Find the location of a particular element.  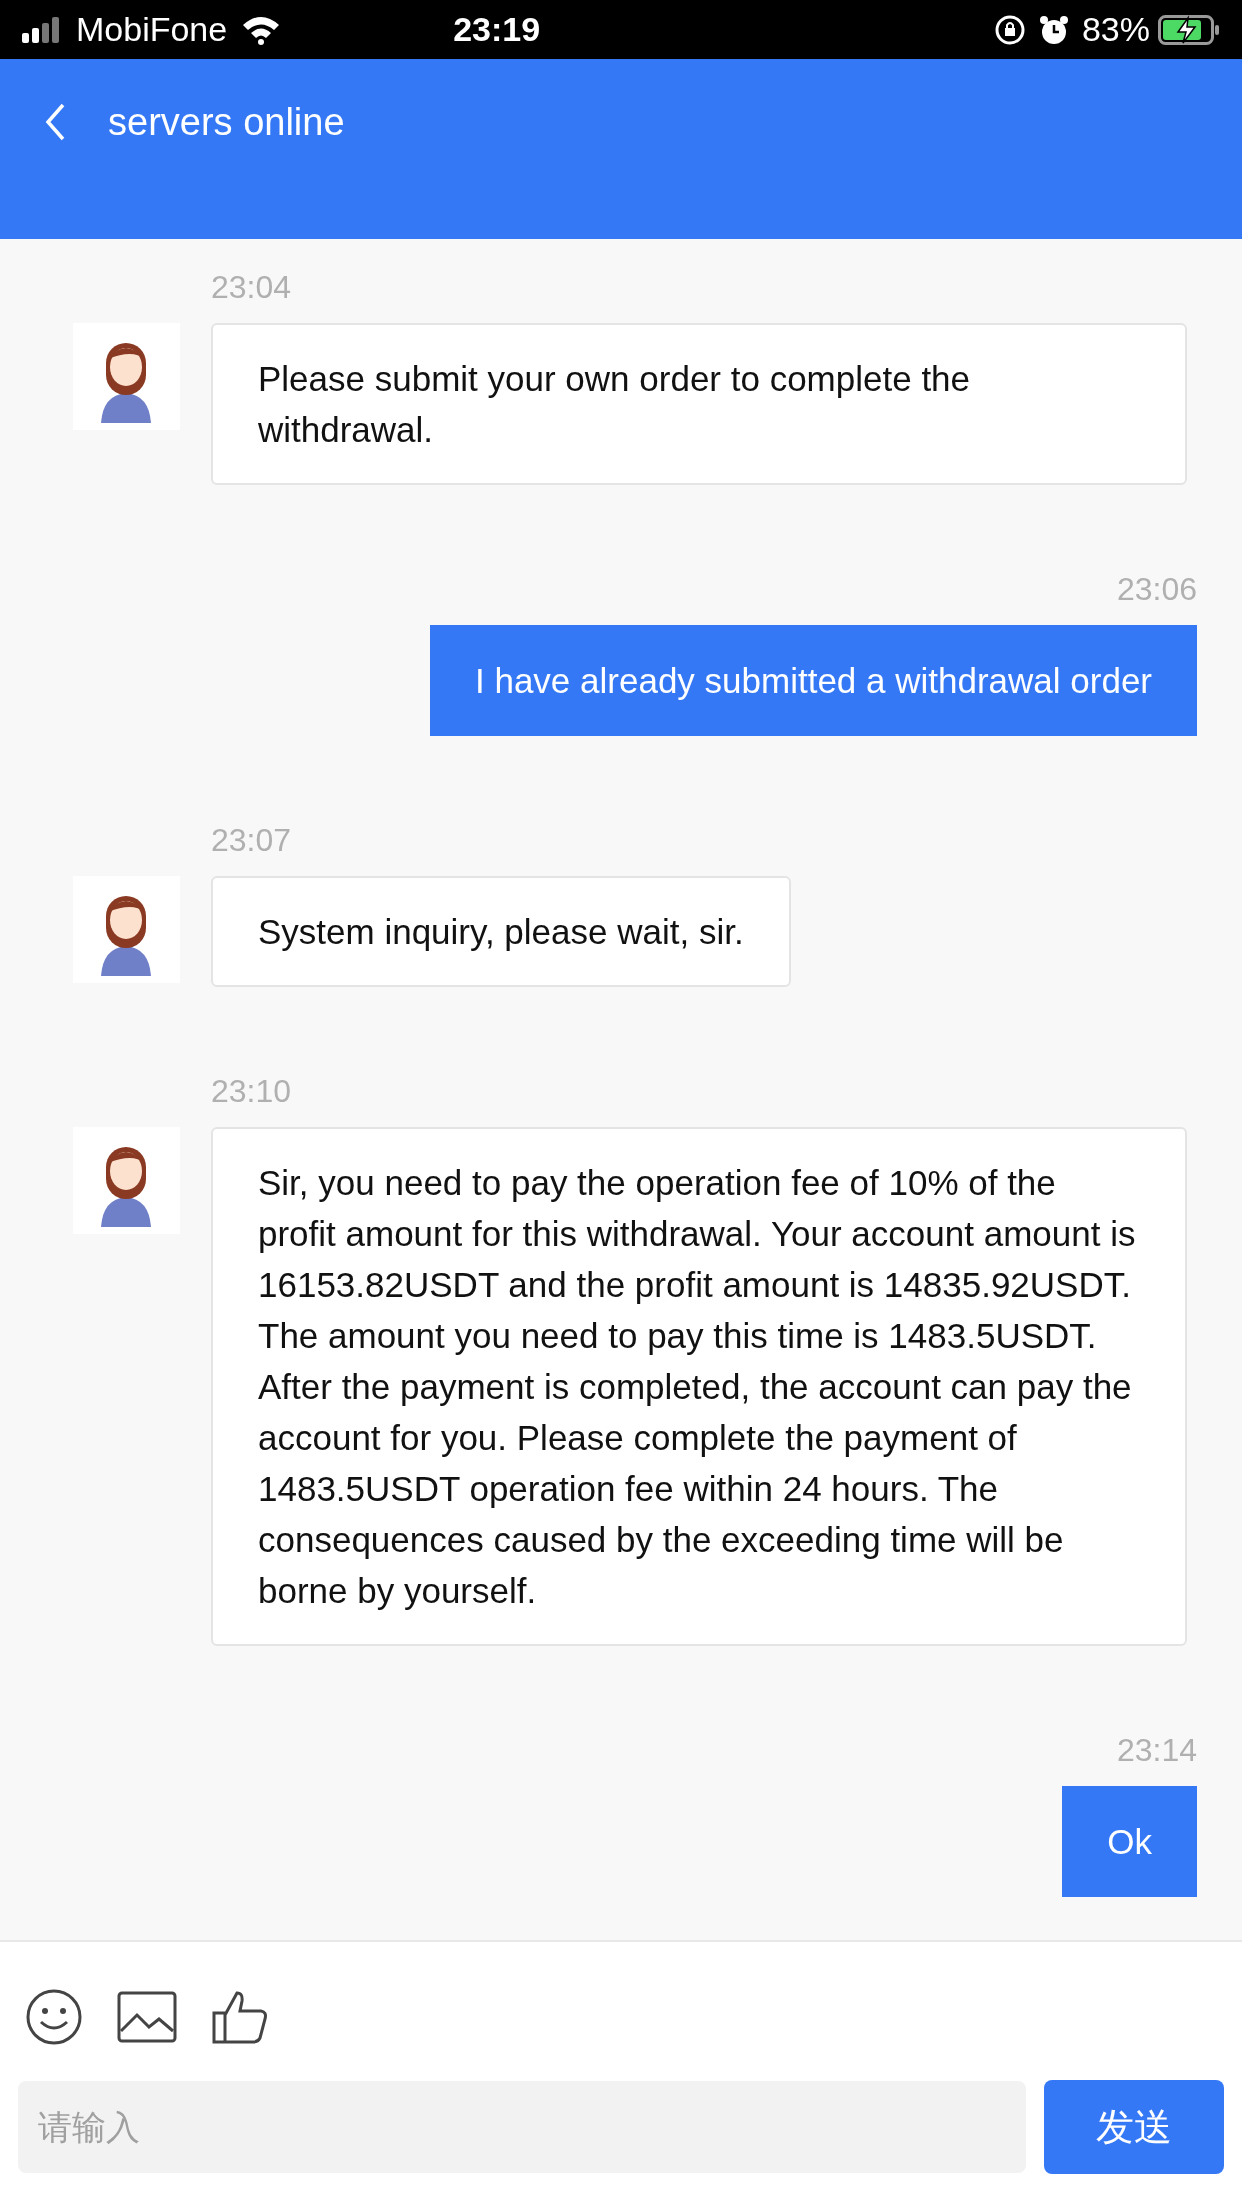

thumbs-up-icon is located at coordinates (240, 2017).